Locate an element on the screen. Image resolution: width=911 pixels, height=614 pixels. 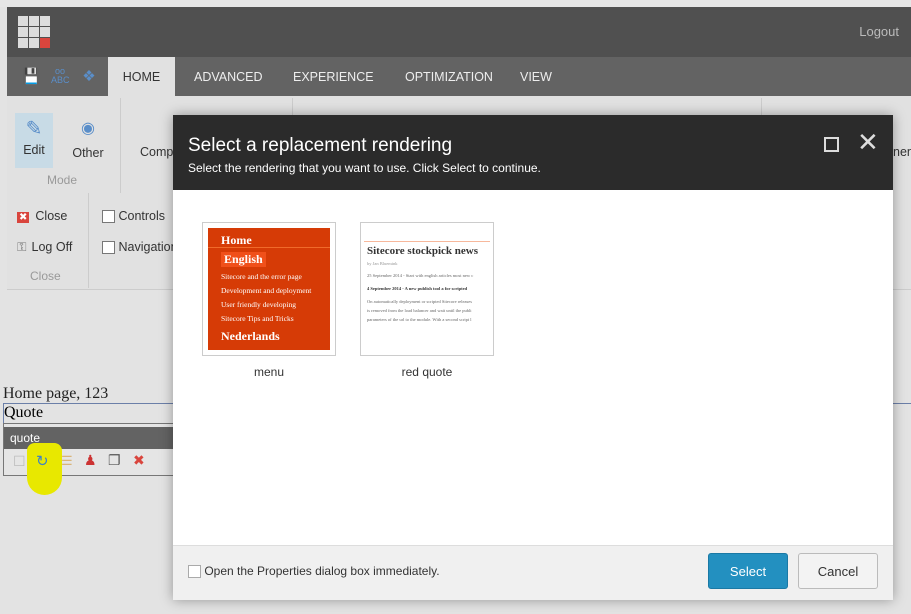
tab-home: HOME is located at coordinates (141, 76).